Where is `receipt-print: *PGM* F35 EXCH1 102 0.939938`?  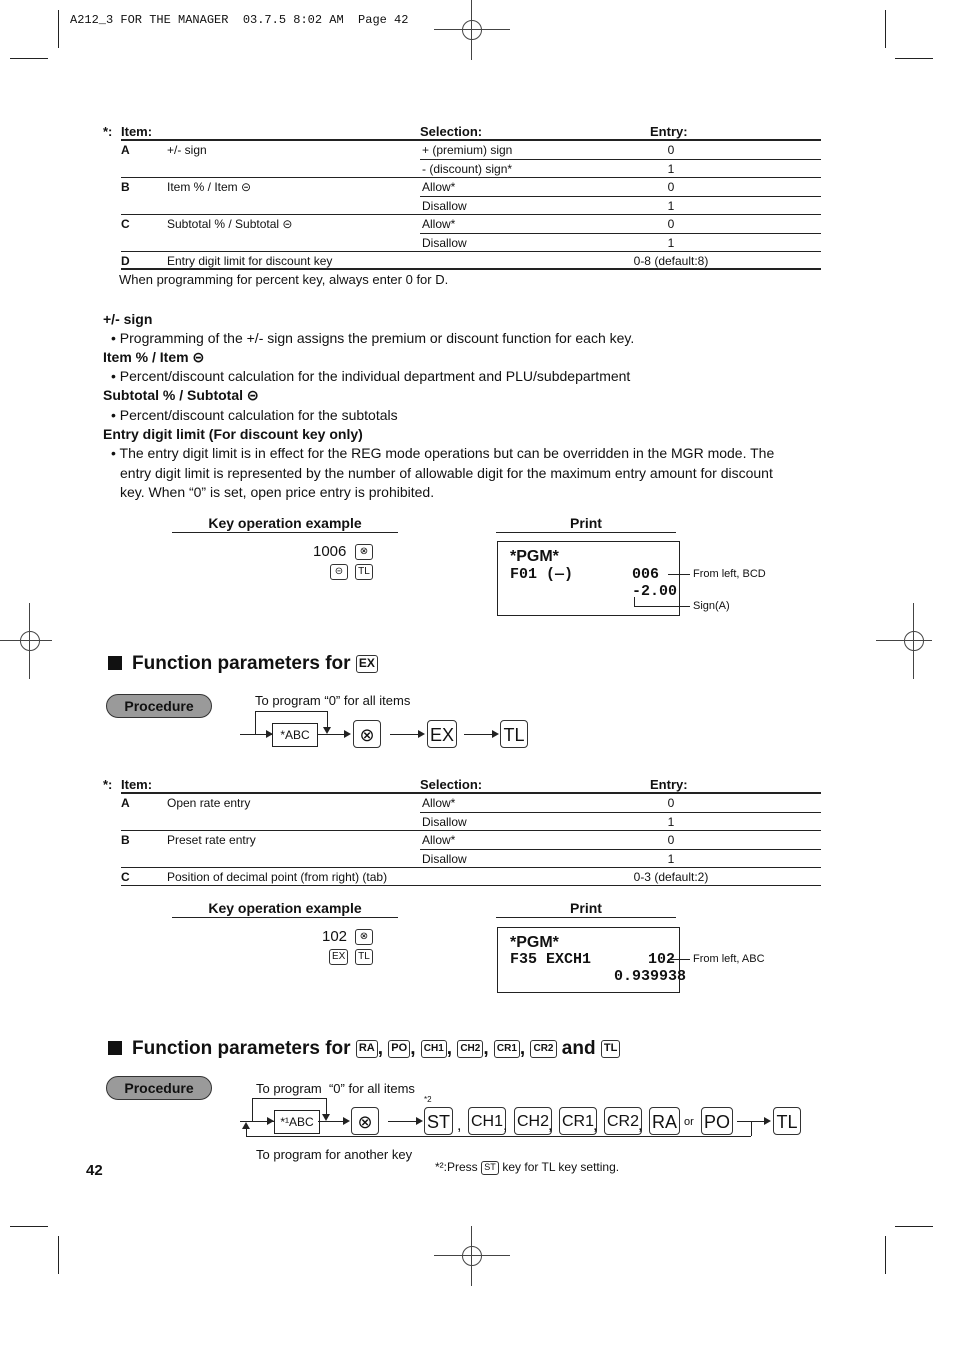
receipt-print: *PGM* F35 EXCH1 102 0.939938 is located at coordinates (591, 960).